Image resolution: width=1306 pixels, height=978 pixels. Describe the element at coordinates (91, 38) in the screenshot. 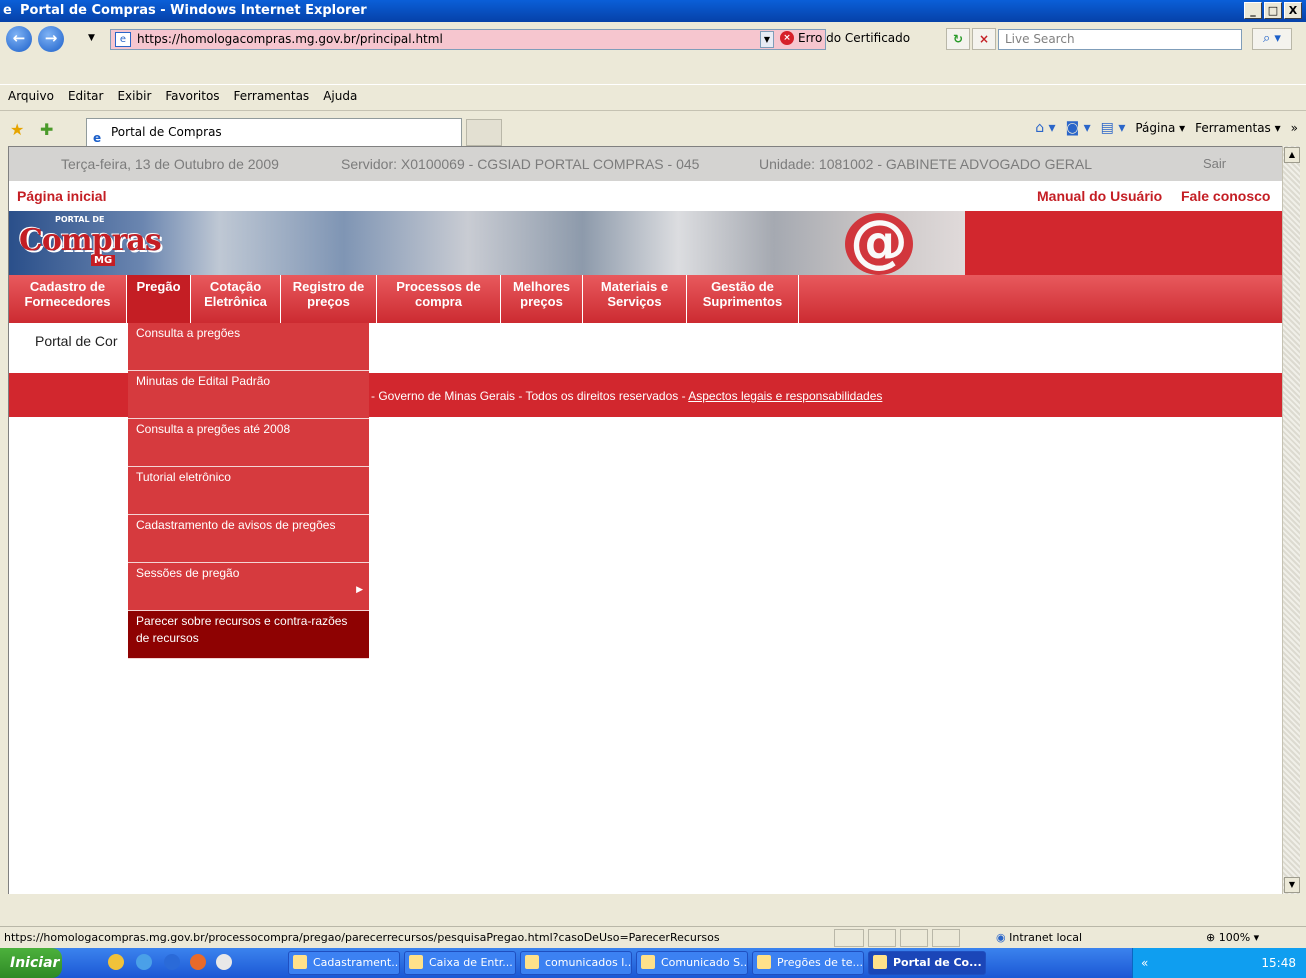

I see `history-dropdown-icon: ▼` at that location.